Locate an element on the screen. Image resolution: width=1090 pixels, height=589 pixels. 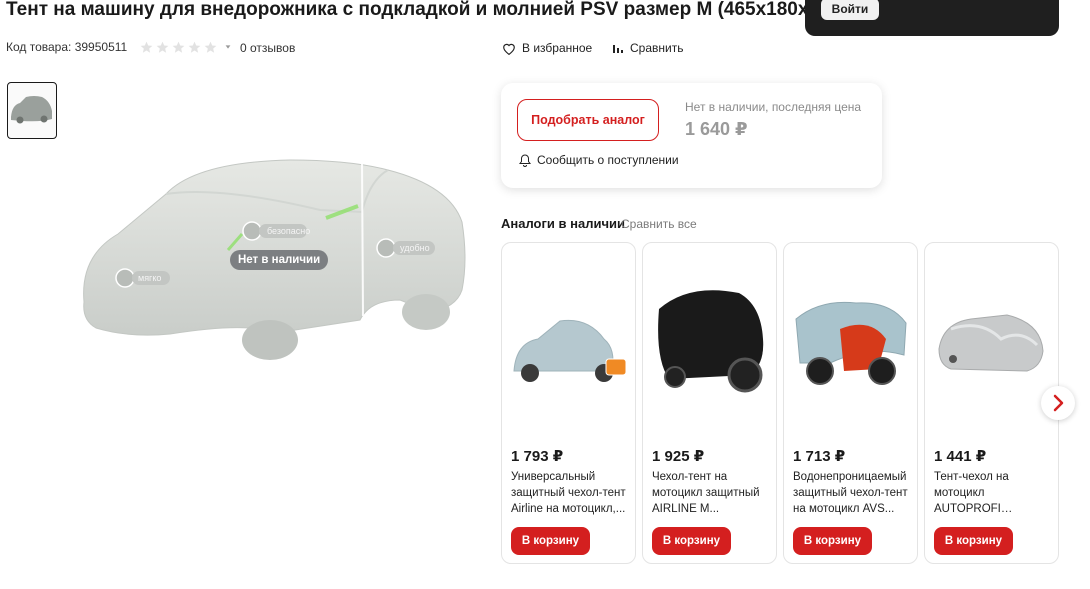
stock-status: Нет в наличии, последняя цена is located at coordinates (773, 107).